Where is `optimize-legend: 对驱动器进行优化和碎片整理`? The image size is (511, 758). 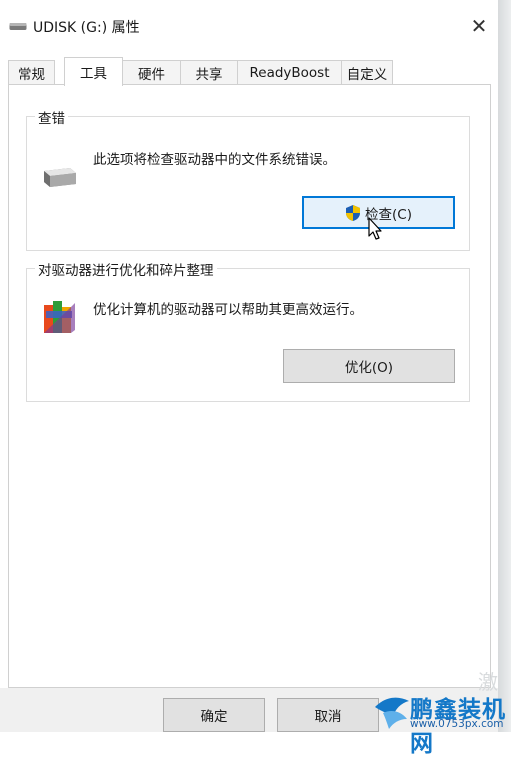 optimize-legend: 对驱动器进行优化和碎片整理 is located at coordinates (126, 269).